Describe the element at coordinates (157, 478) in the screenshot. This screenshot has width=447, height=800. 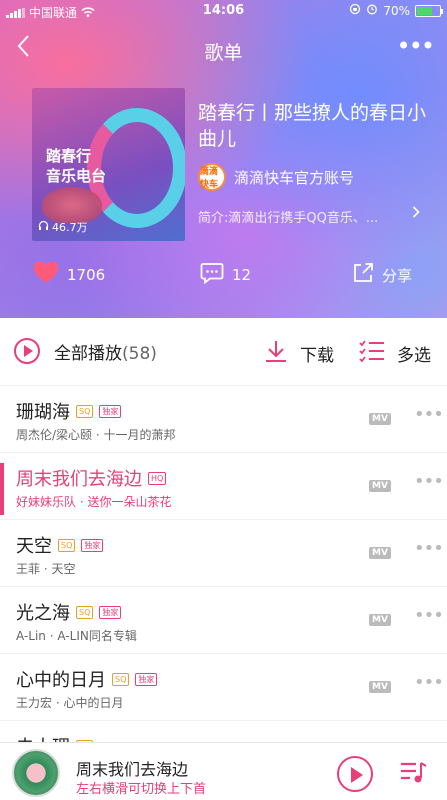
I see `hq-badge: HQ` at that location.